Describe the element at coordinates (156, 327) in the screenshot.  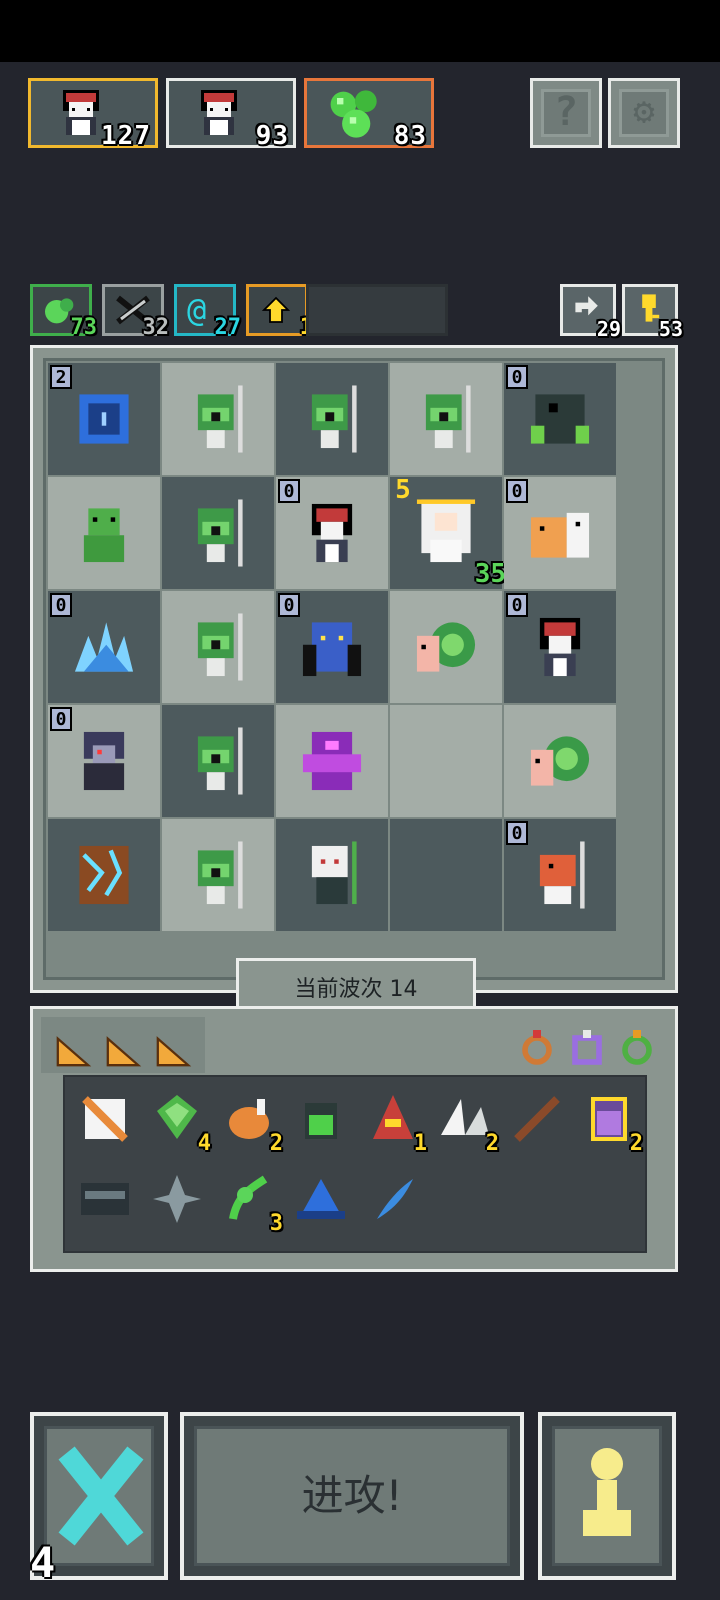
I see `resource-sword-value: 32` at that location.